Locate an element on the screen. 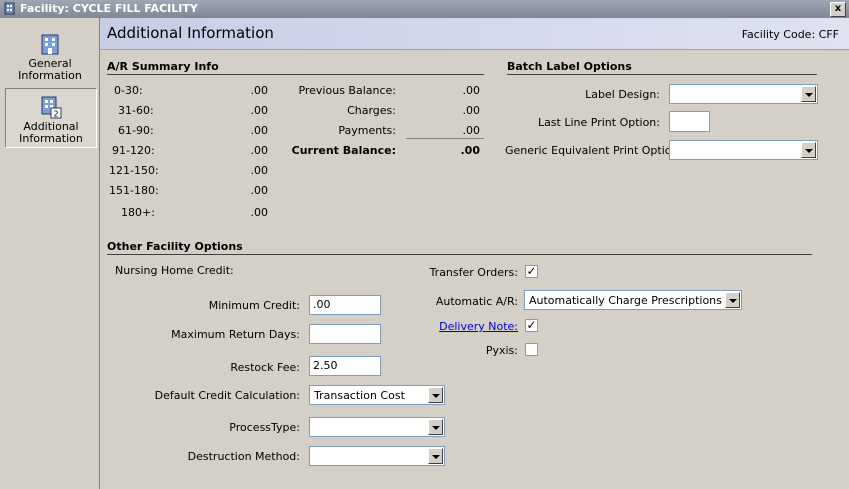 The image size is (849, 489). pyxis-checkbox is located at coordinates (531, 349).